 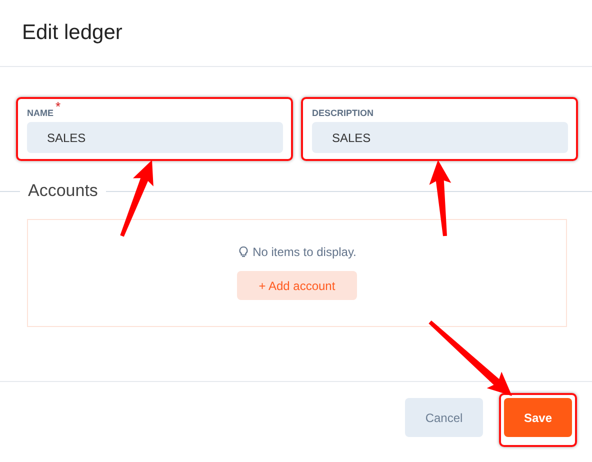 What do you see at coordinates (297, 285) in the screenshot?
I see `add-account-button: + Add account` at bounding box center [297, 285].